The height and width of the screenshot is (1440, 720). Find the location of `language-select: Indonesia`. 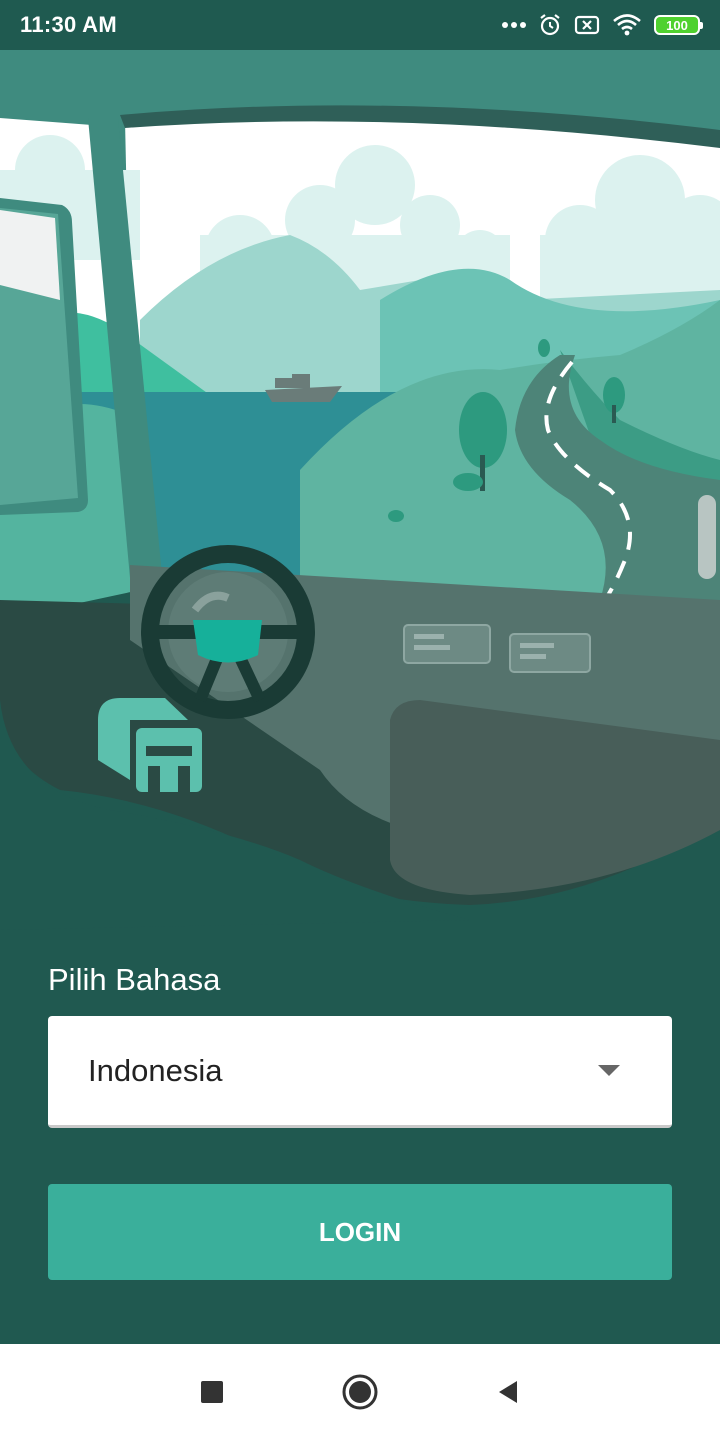

language-select: Indonesia is located at coordinates (360, 1072).